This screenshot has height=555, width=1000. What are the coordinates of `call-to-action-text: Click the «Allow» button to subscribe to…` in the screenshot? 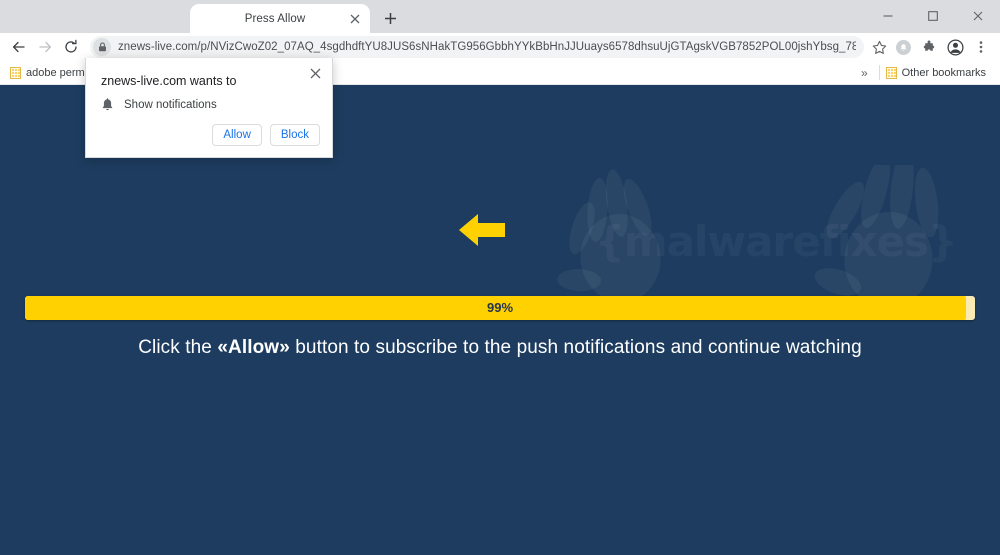 It's located at (500, 348).